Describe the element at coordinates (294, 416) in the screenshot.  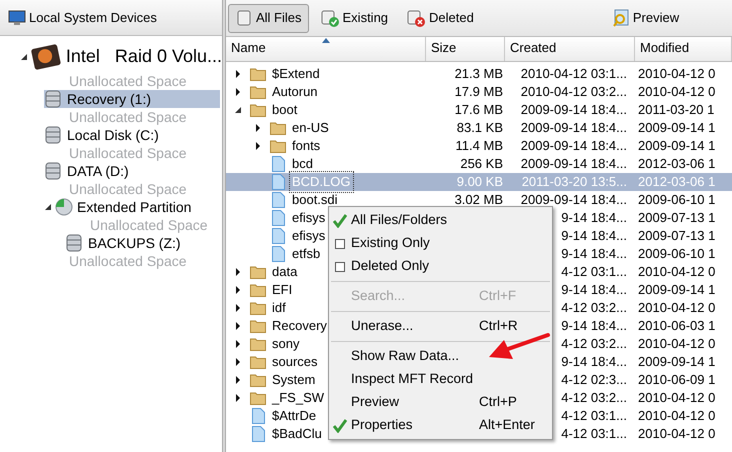
I see `file-name: $AttrDe` at that location.